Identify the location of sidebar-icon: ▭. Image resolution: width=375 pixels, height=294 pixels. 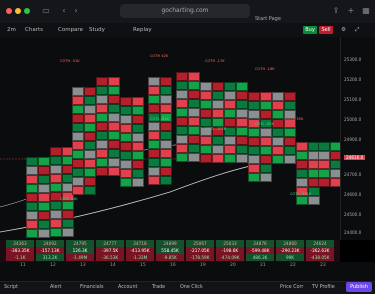
(46, 11).